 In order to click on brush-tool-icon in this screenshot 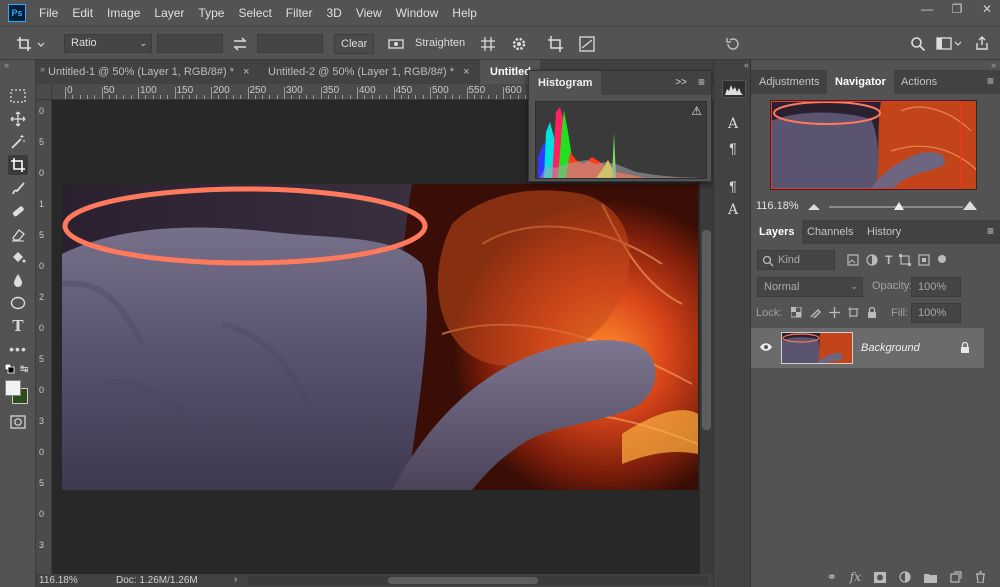, I will do `click(18, 188)`.